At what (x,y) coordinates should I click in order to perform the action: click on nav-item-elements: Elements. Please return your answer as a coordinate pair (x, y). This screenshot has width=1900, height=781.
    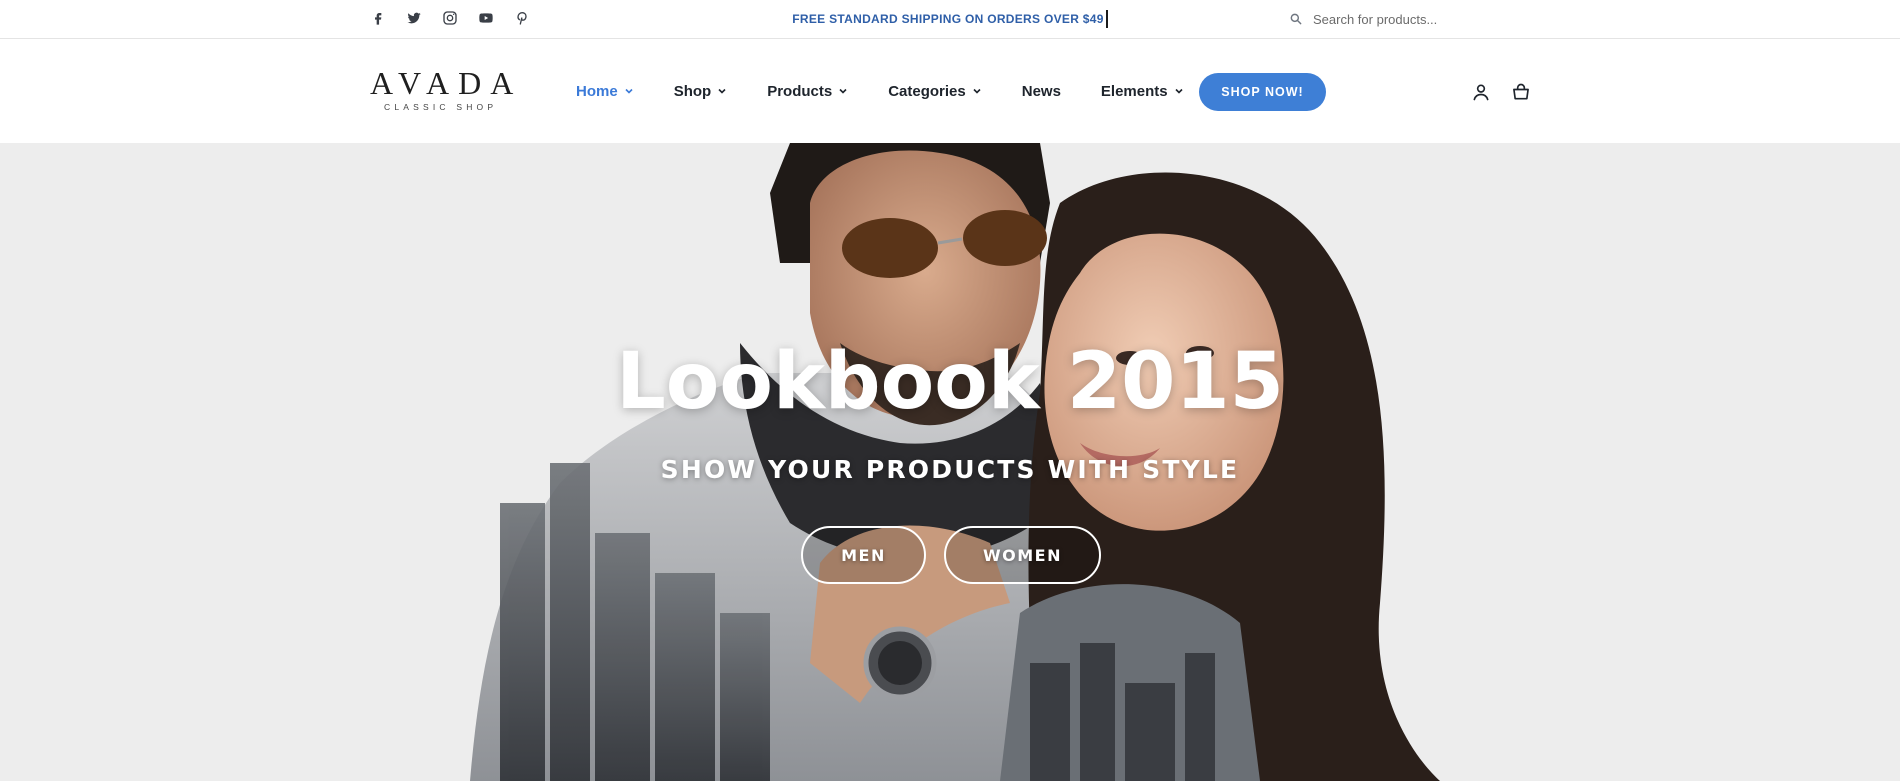
    Looking at the image, I should click on (1142, 91).